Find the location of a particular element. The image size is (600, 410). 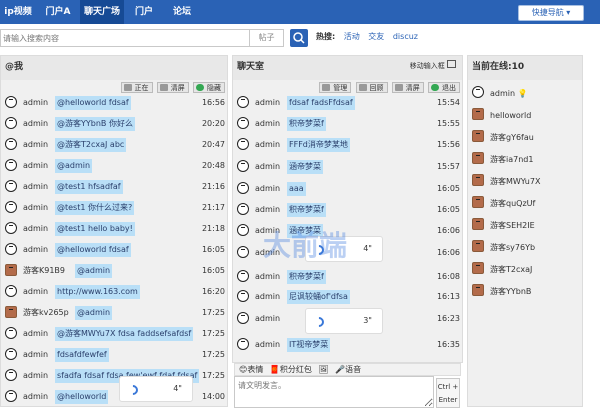

online-user: 游客T2cxaJ is located at coordinates (527, 270).